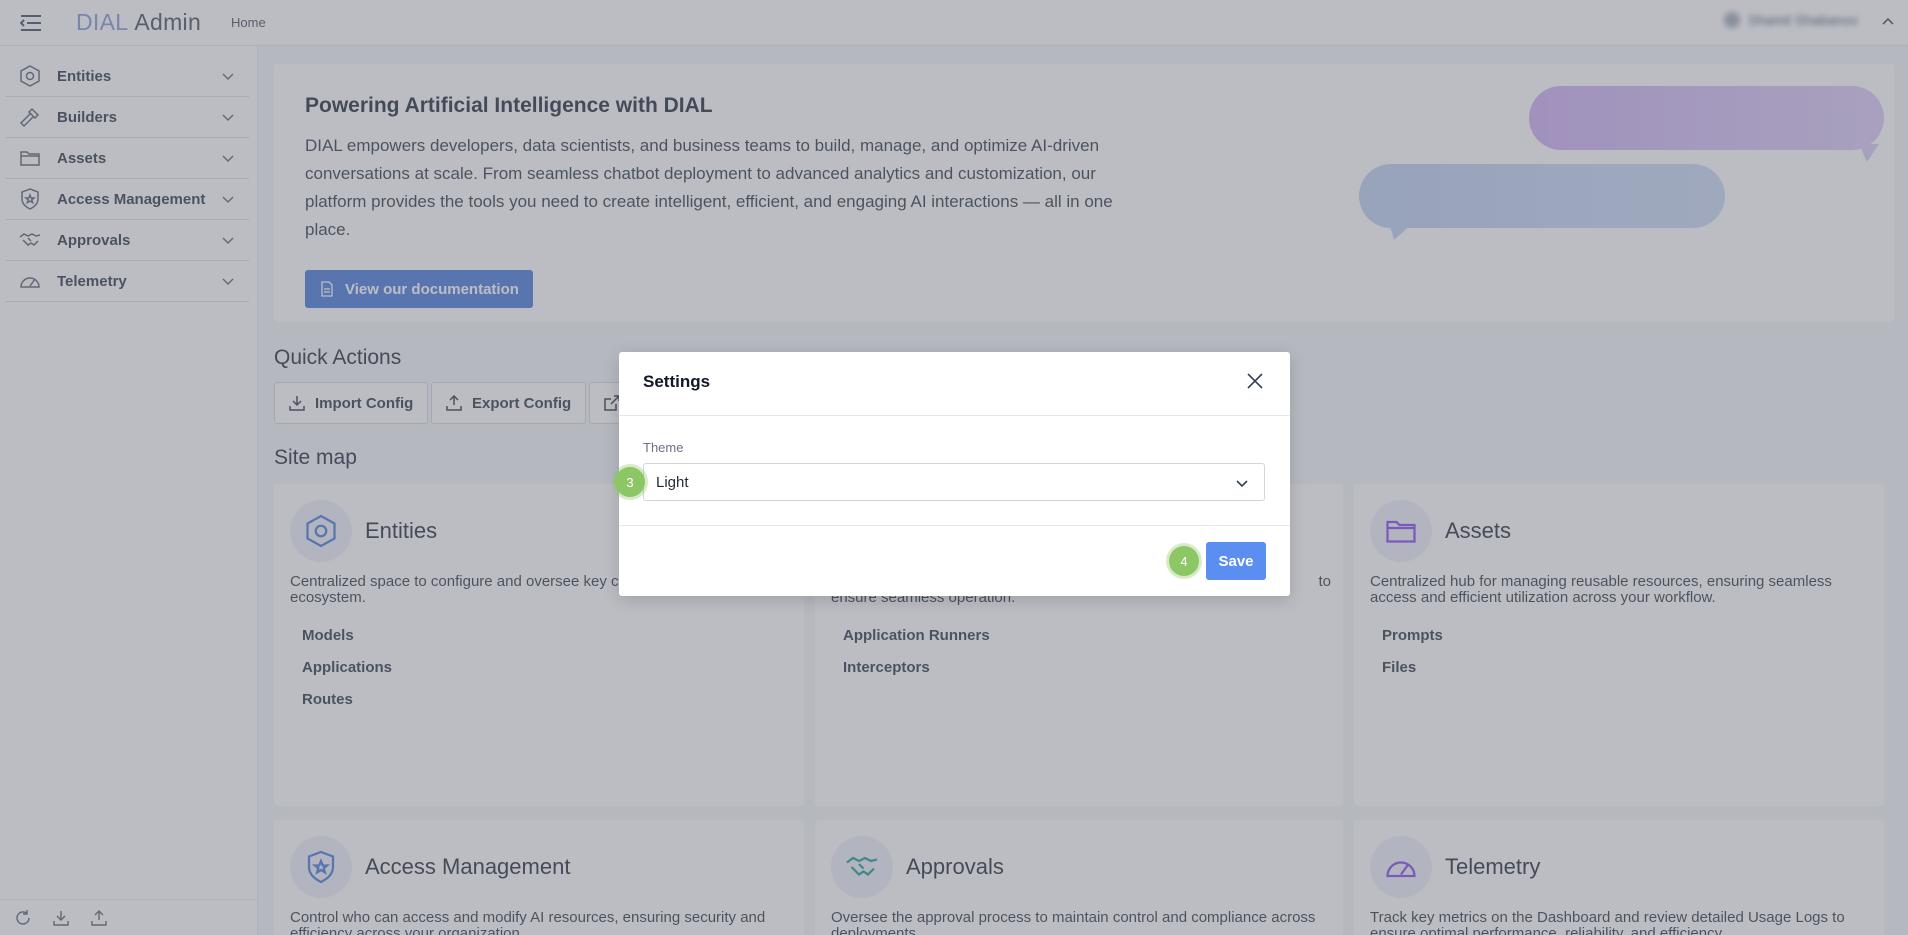  Describe the element at coordinates (954, 384) in the screenshot. I see `dialog-header: Settings` at that location.